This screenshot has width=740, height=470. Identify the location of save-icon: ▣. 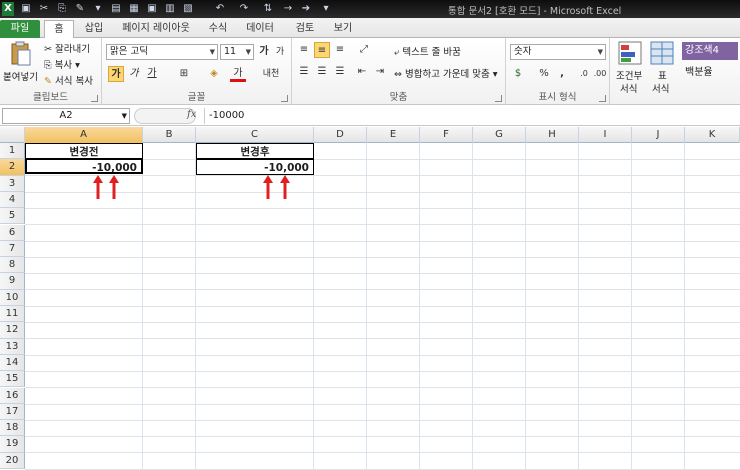
(26, 9).